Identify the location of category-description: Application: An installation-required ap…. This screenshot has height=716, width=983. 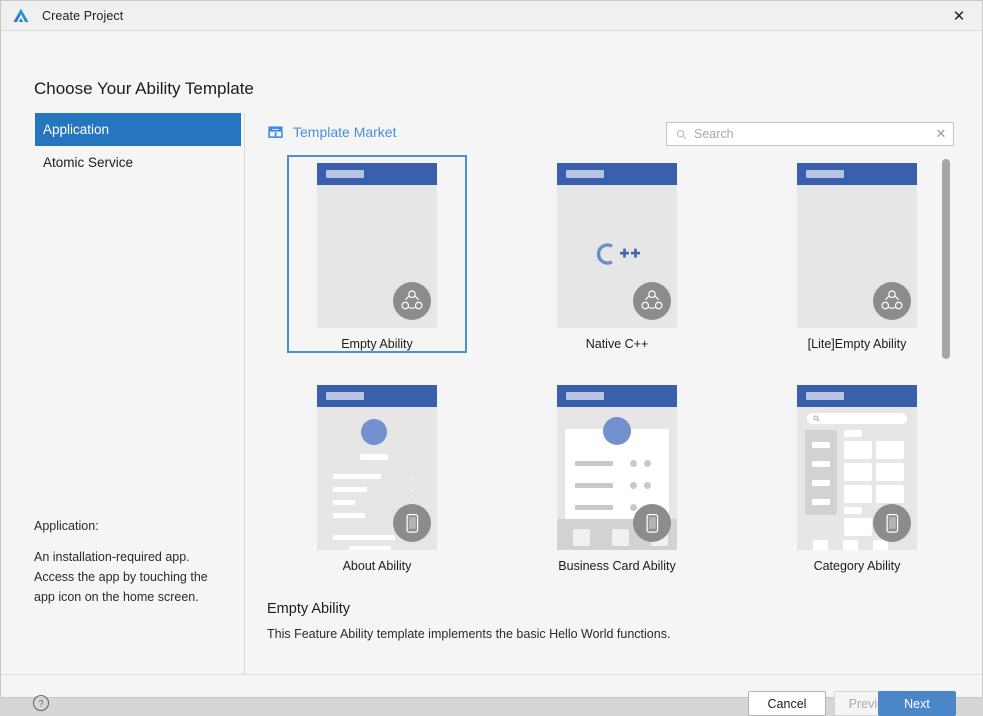
(131, 561).